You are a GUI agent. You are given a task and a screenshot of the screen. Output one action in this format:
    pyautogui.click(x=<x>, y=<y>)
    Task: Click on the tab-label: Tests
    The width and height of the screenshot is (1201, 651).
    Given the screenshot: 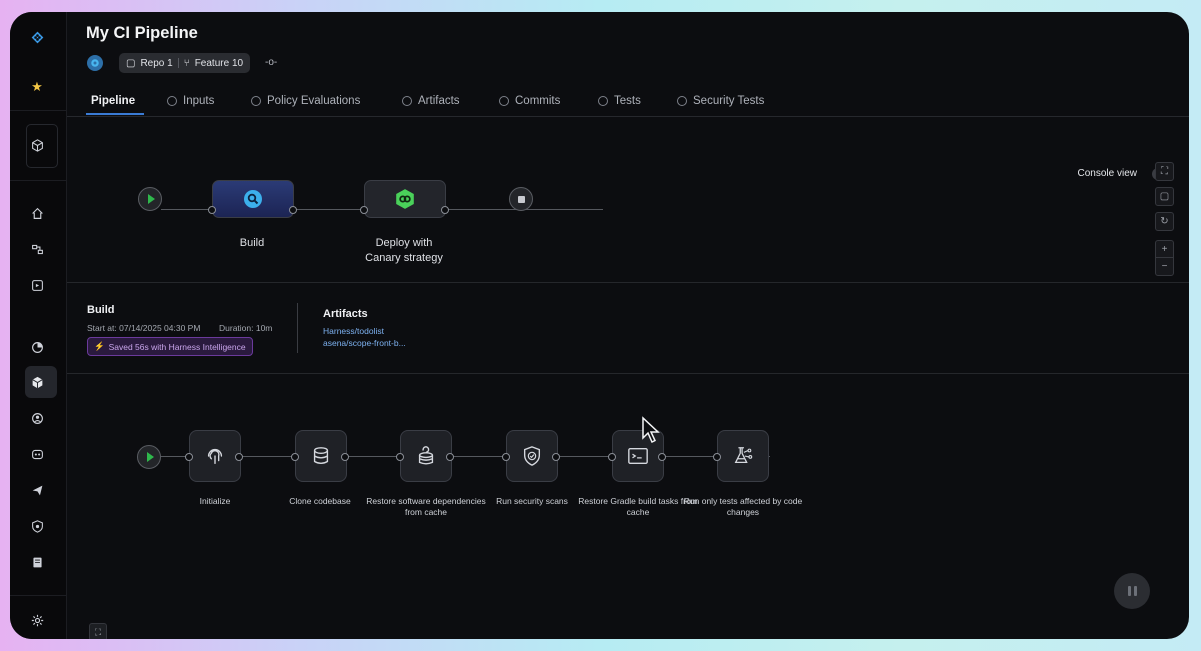 What is the action you would take?
    pyautogui.click(x=627, y=101)
    